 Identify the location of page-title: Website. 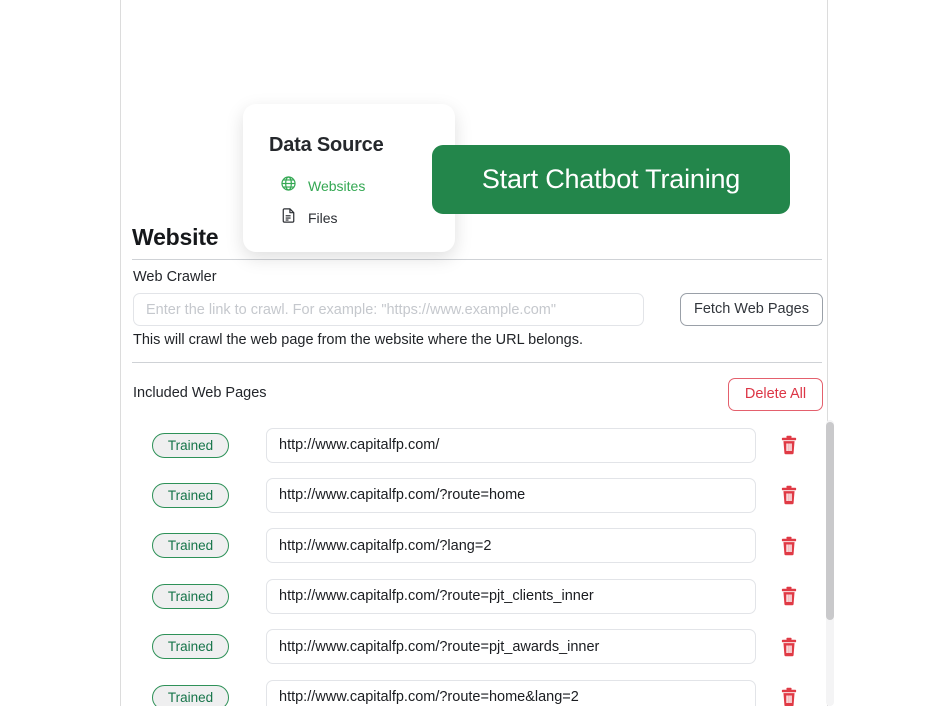
(175, 237).